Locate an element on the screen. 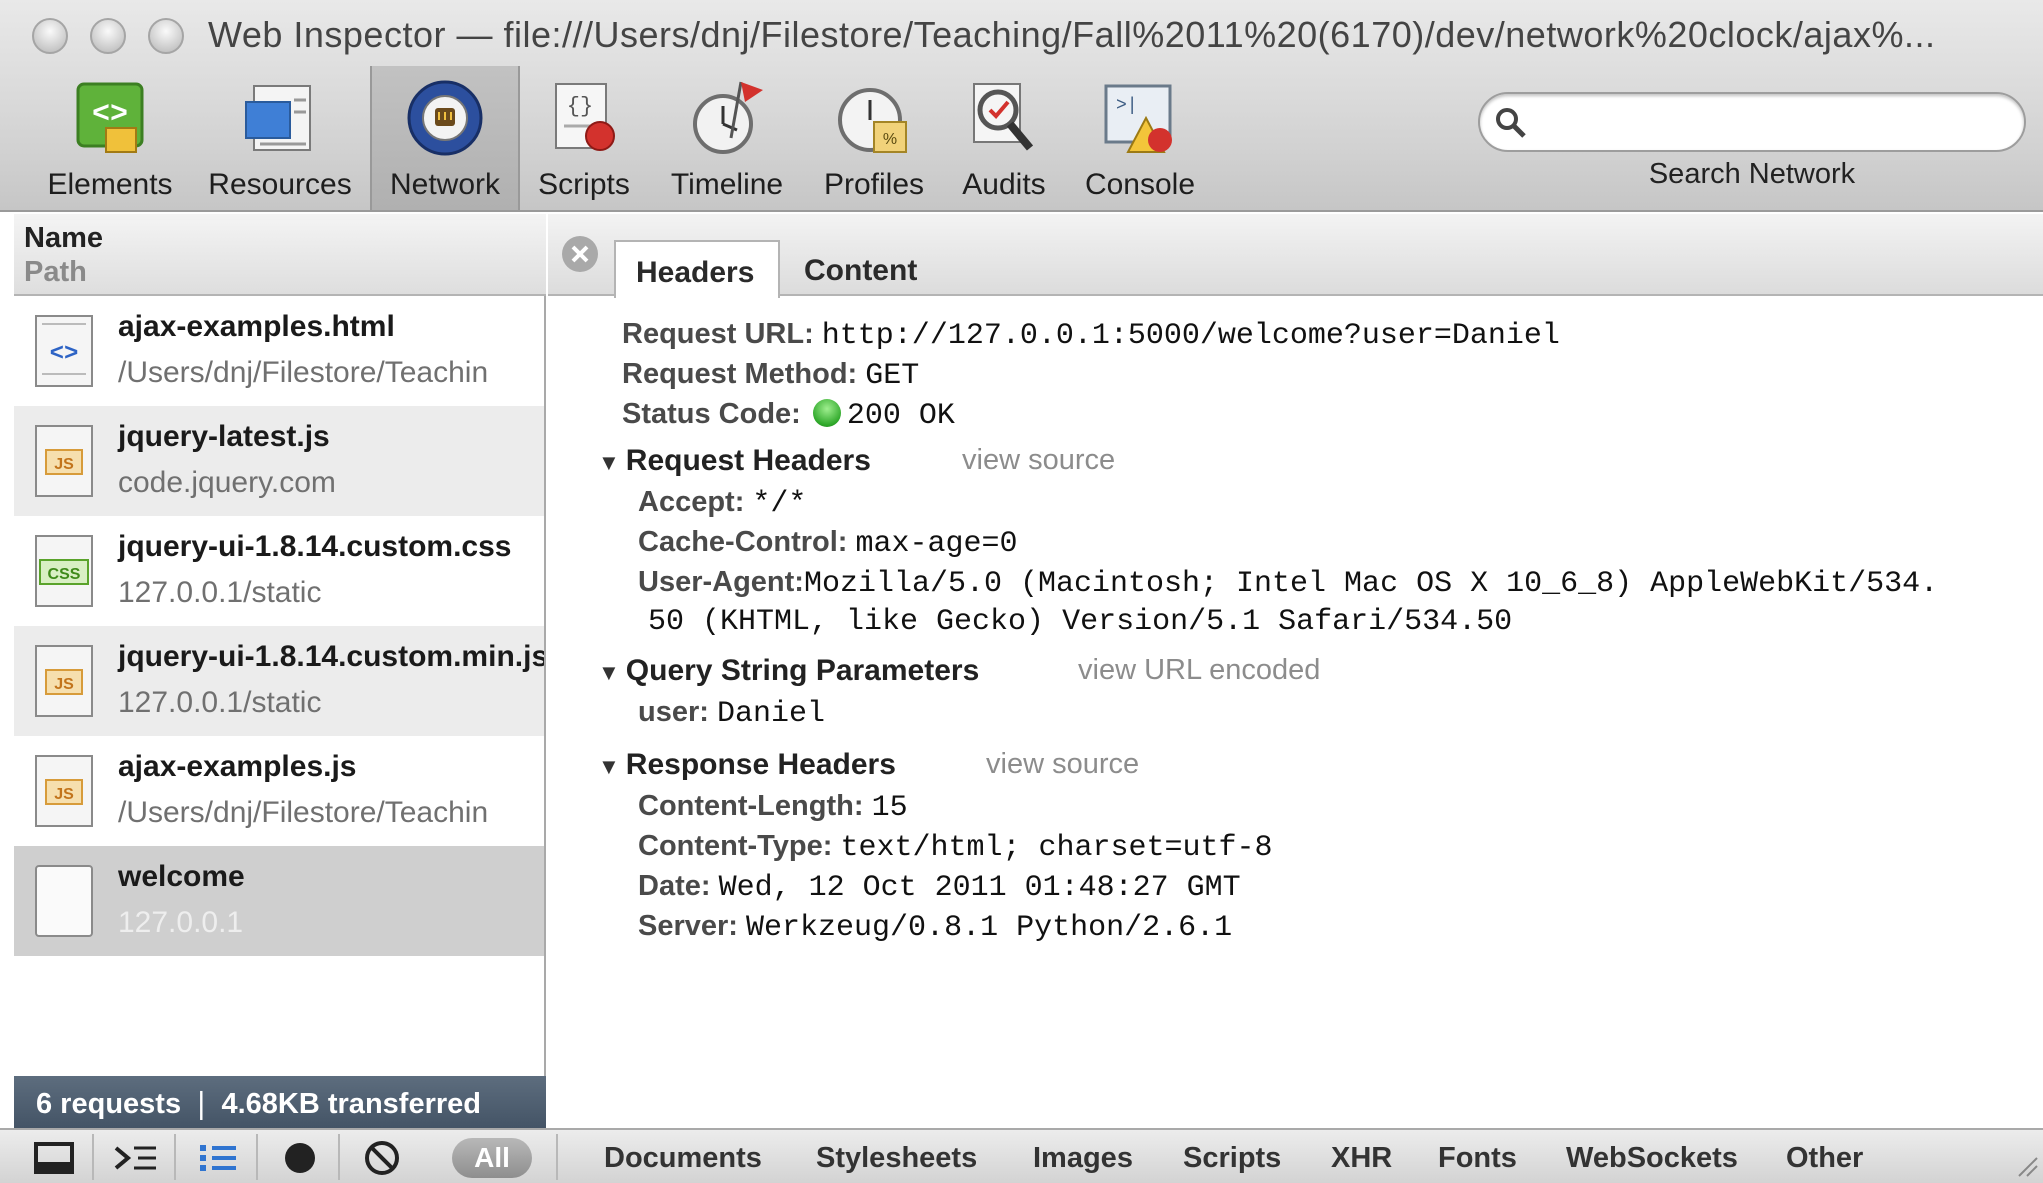 This screenshot has height=1183, width=2043. request-name: jquery-latest.js is located at coordinates (224, 436).